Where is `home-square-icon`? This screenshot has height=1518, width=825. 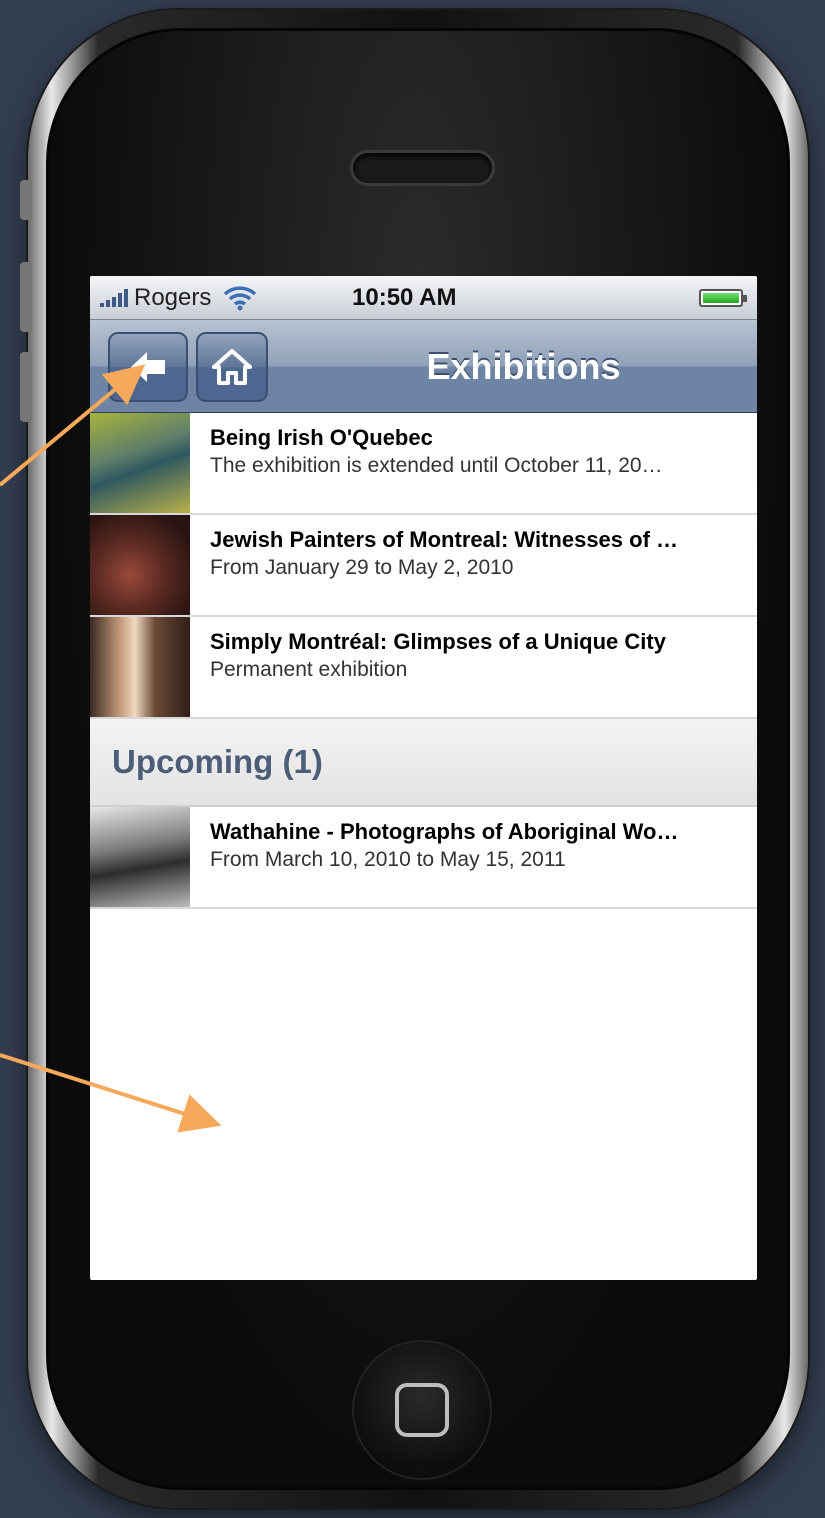 home-square-icon is located at coordinates (422, 1410).